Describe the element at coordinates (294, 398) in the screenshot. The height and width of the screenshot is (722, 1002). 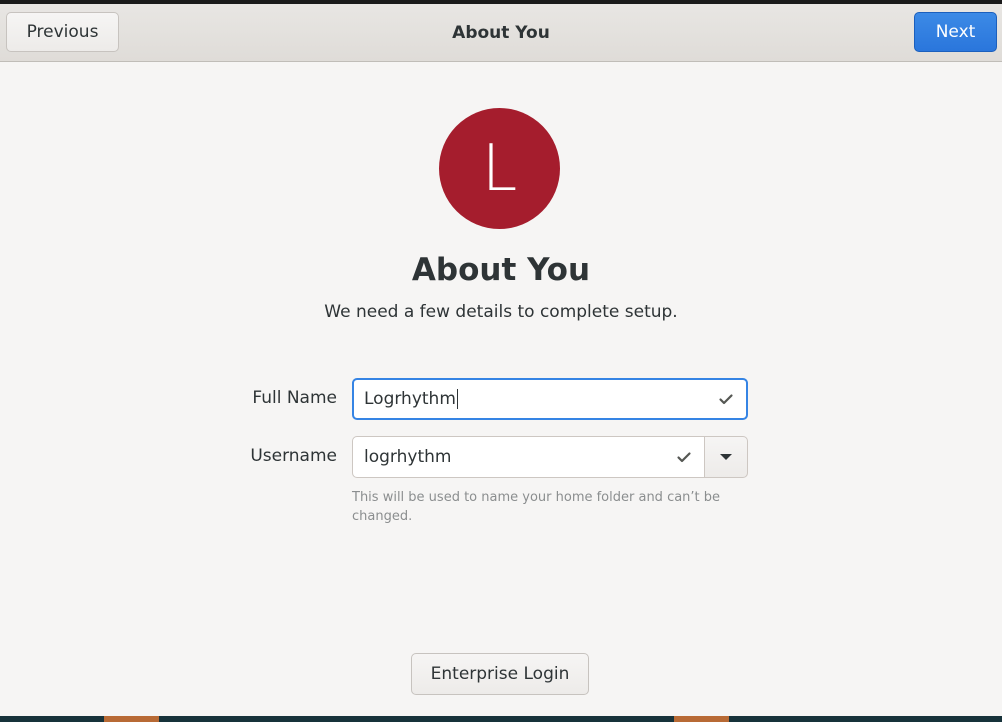
I see `full-name-label: Full Name` at that location.